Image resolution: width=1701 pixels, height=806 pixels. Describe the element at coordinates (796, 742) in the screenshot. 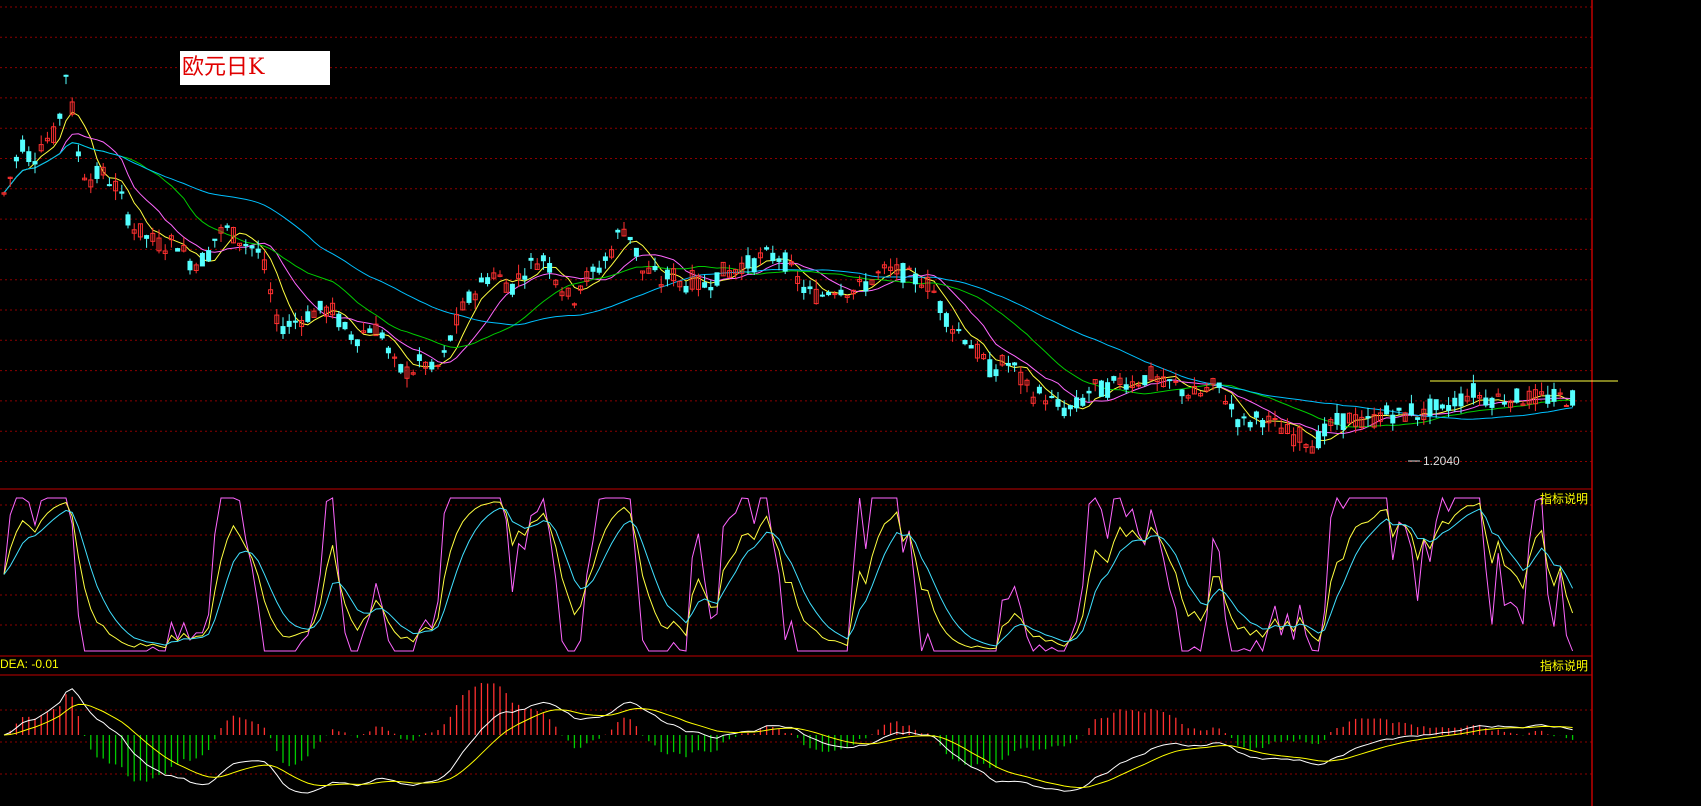

I see `macd-panel-grid` at that location.